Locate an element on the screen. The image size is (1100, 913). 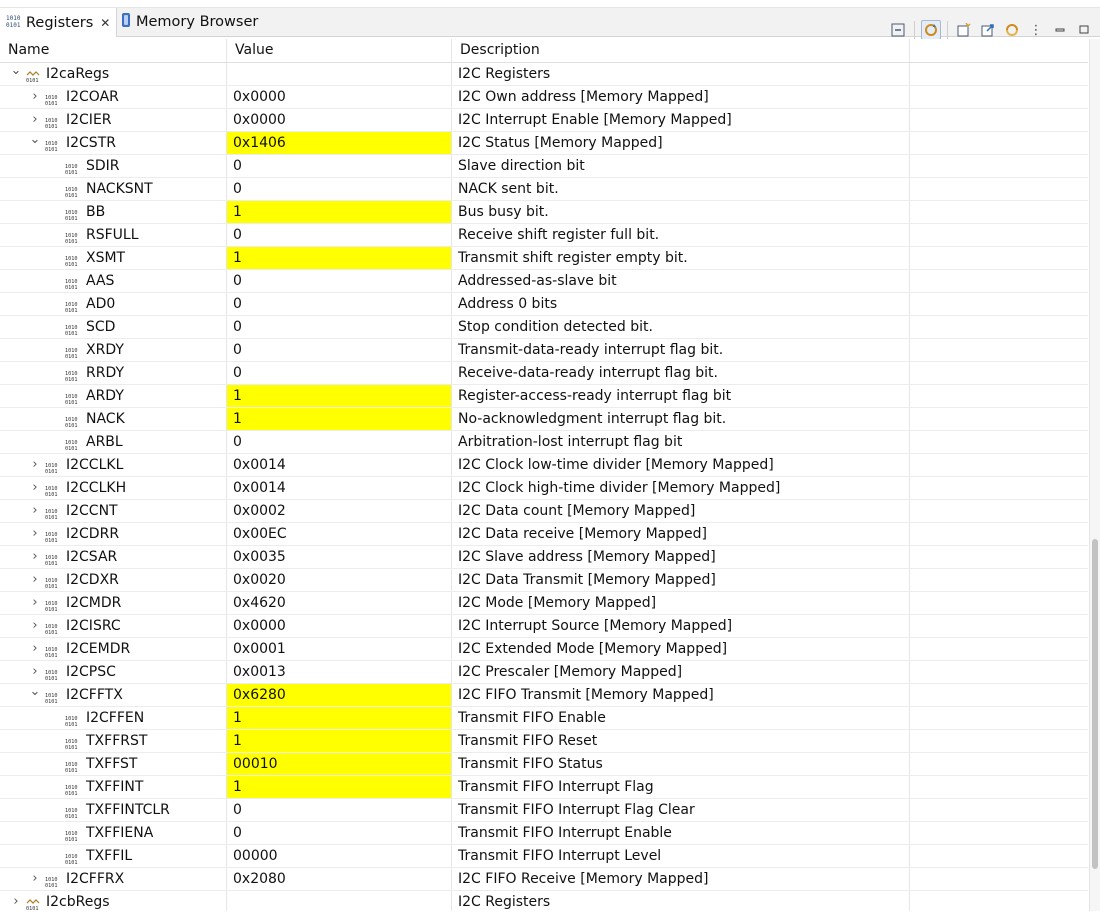
table-row: 1010 0101 TXFFST 00010 Transmit FIFO Status is located at coordinates (544, 764).